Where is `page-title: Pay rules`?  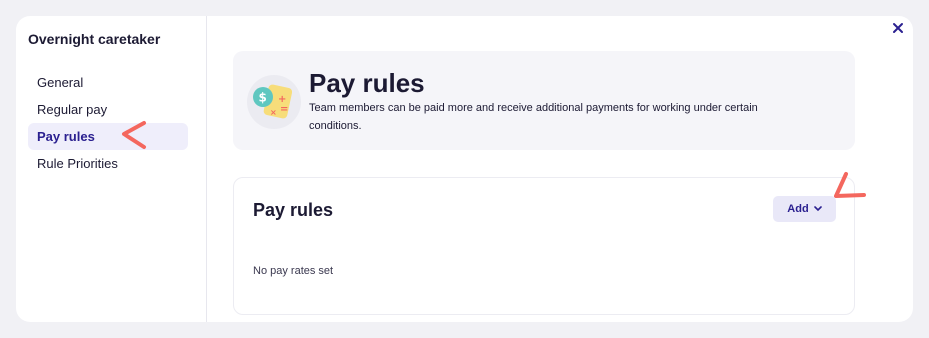 page-title: Pay rules is located at coordinates (367, 83).